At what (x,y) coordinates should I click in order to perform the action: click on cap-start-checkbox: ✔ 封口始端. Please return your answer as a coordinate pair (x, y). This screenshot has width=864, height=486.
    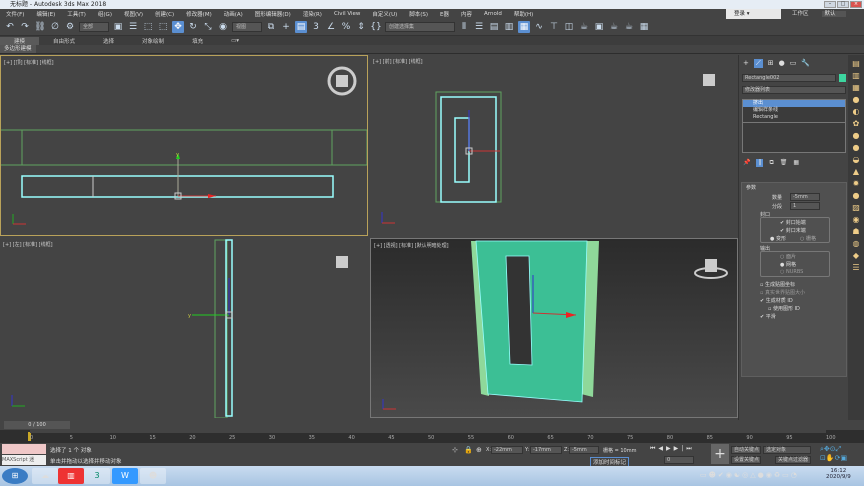
    Looking at the image, I should click on (793, 222).